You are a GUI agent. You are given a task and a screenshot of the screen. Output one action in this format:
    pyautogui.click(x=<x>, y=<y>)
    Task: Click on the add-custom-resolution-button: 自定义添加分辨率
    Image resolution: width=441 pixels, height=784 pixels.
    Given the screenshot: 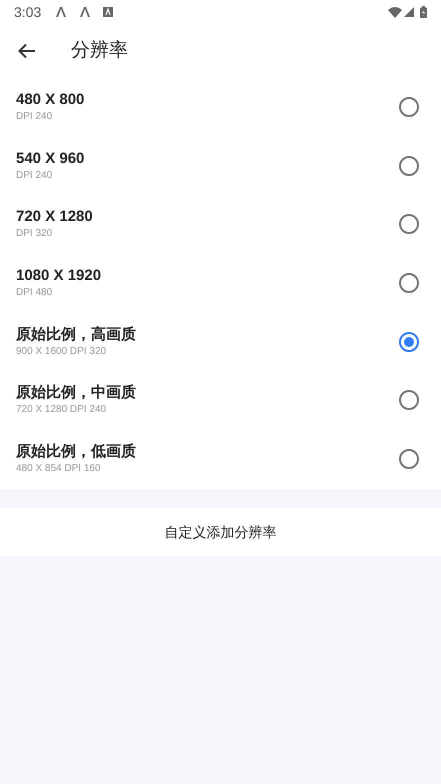 What is the action you would take?
    pyautogui.click(x=220, y=532)
    